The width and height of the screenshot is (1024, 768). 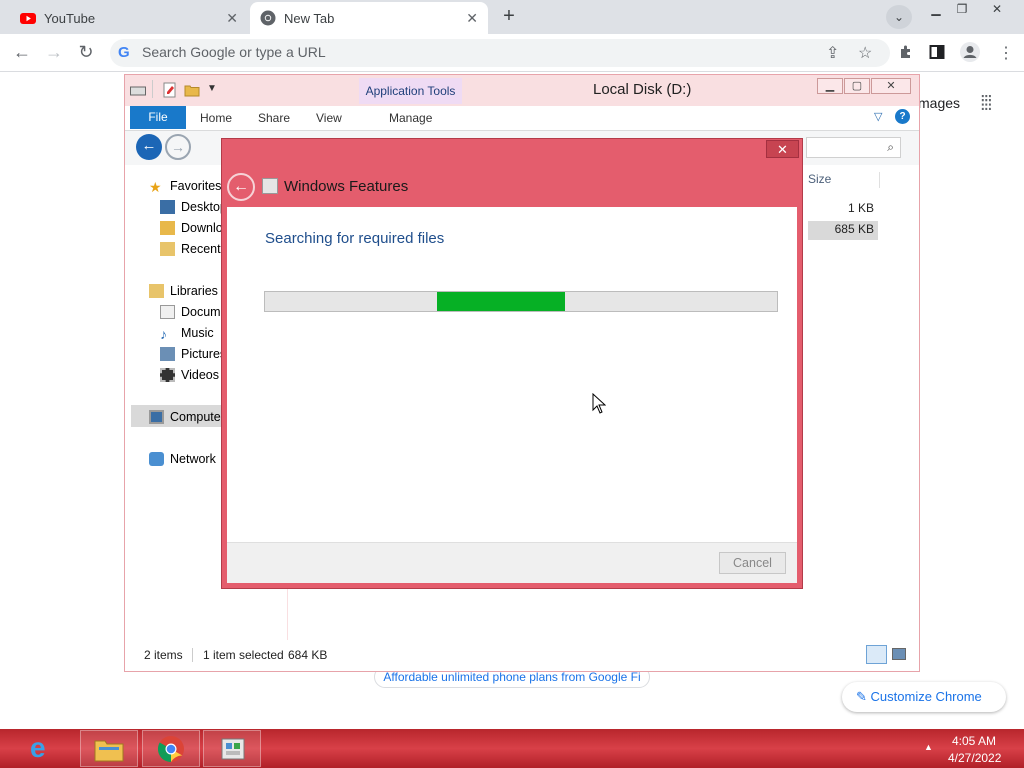 I want to click on nav-network: Network, so click(x=182, y=459).